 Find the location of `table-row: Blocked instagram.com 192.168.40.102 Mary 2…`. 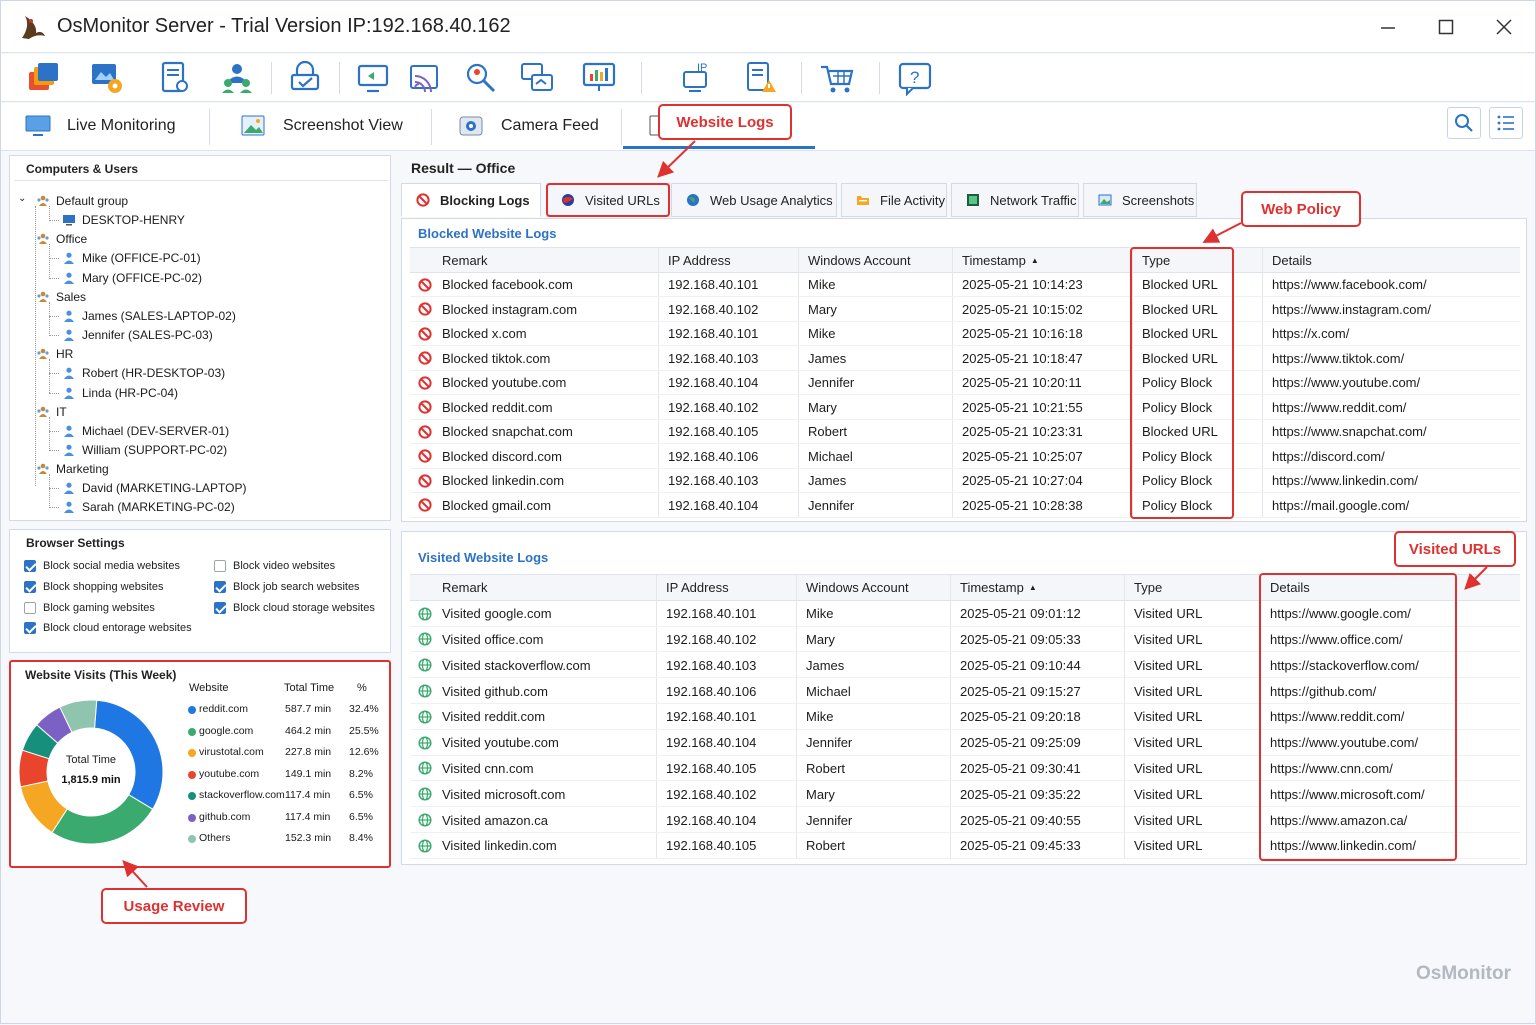

table-row: Blocked instagram.com 192.168.40.102 Mary 2… is located at coordinates (965, 309).